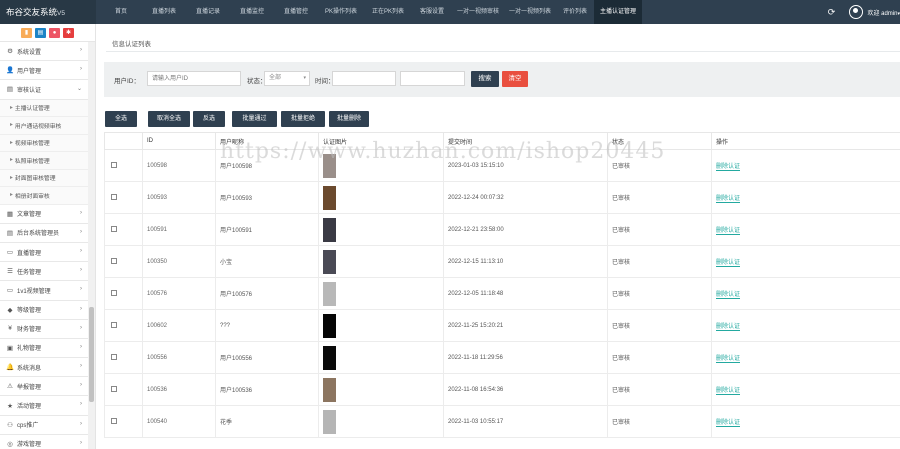 This screenshot has height=449, width=900. What do you see at coordinates (44, 406) in the screenshot?
I see `sidebar-item: ★ 活动管理 ›` at bounding box center [44, 406].